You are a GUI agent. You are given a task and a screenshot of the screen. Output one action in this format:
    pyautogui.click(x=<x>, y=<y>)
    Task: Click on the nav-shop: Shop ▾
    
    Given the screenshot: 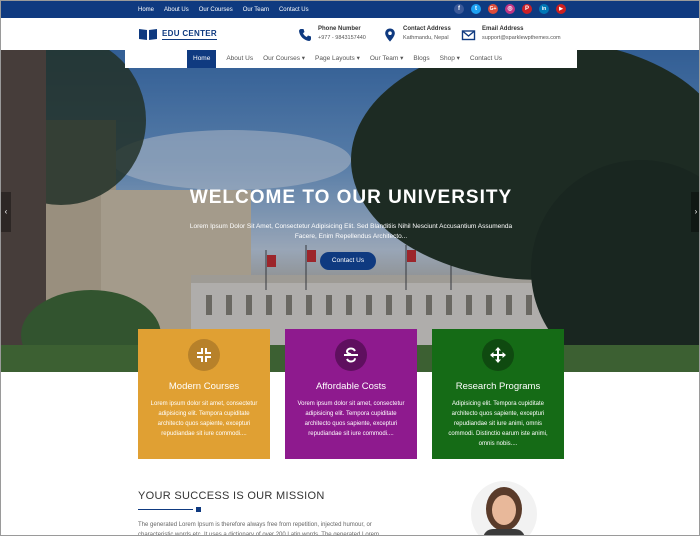 What is the action you would take?
    pyautogui.click(x=450, y=59)
    